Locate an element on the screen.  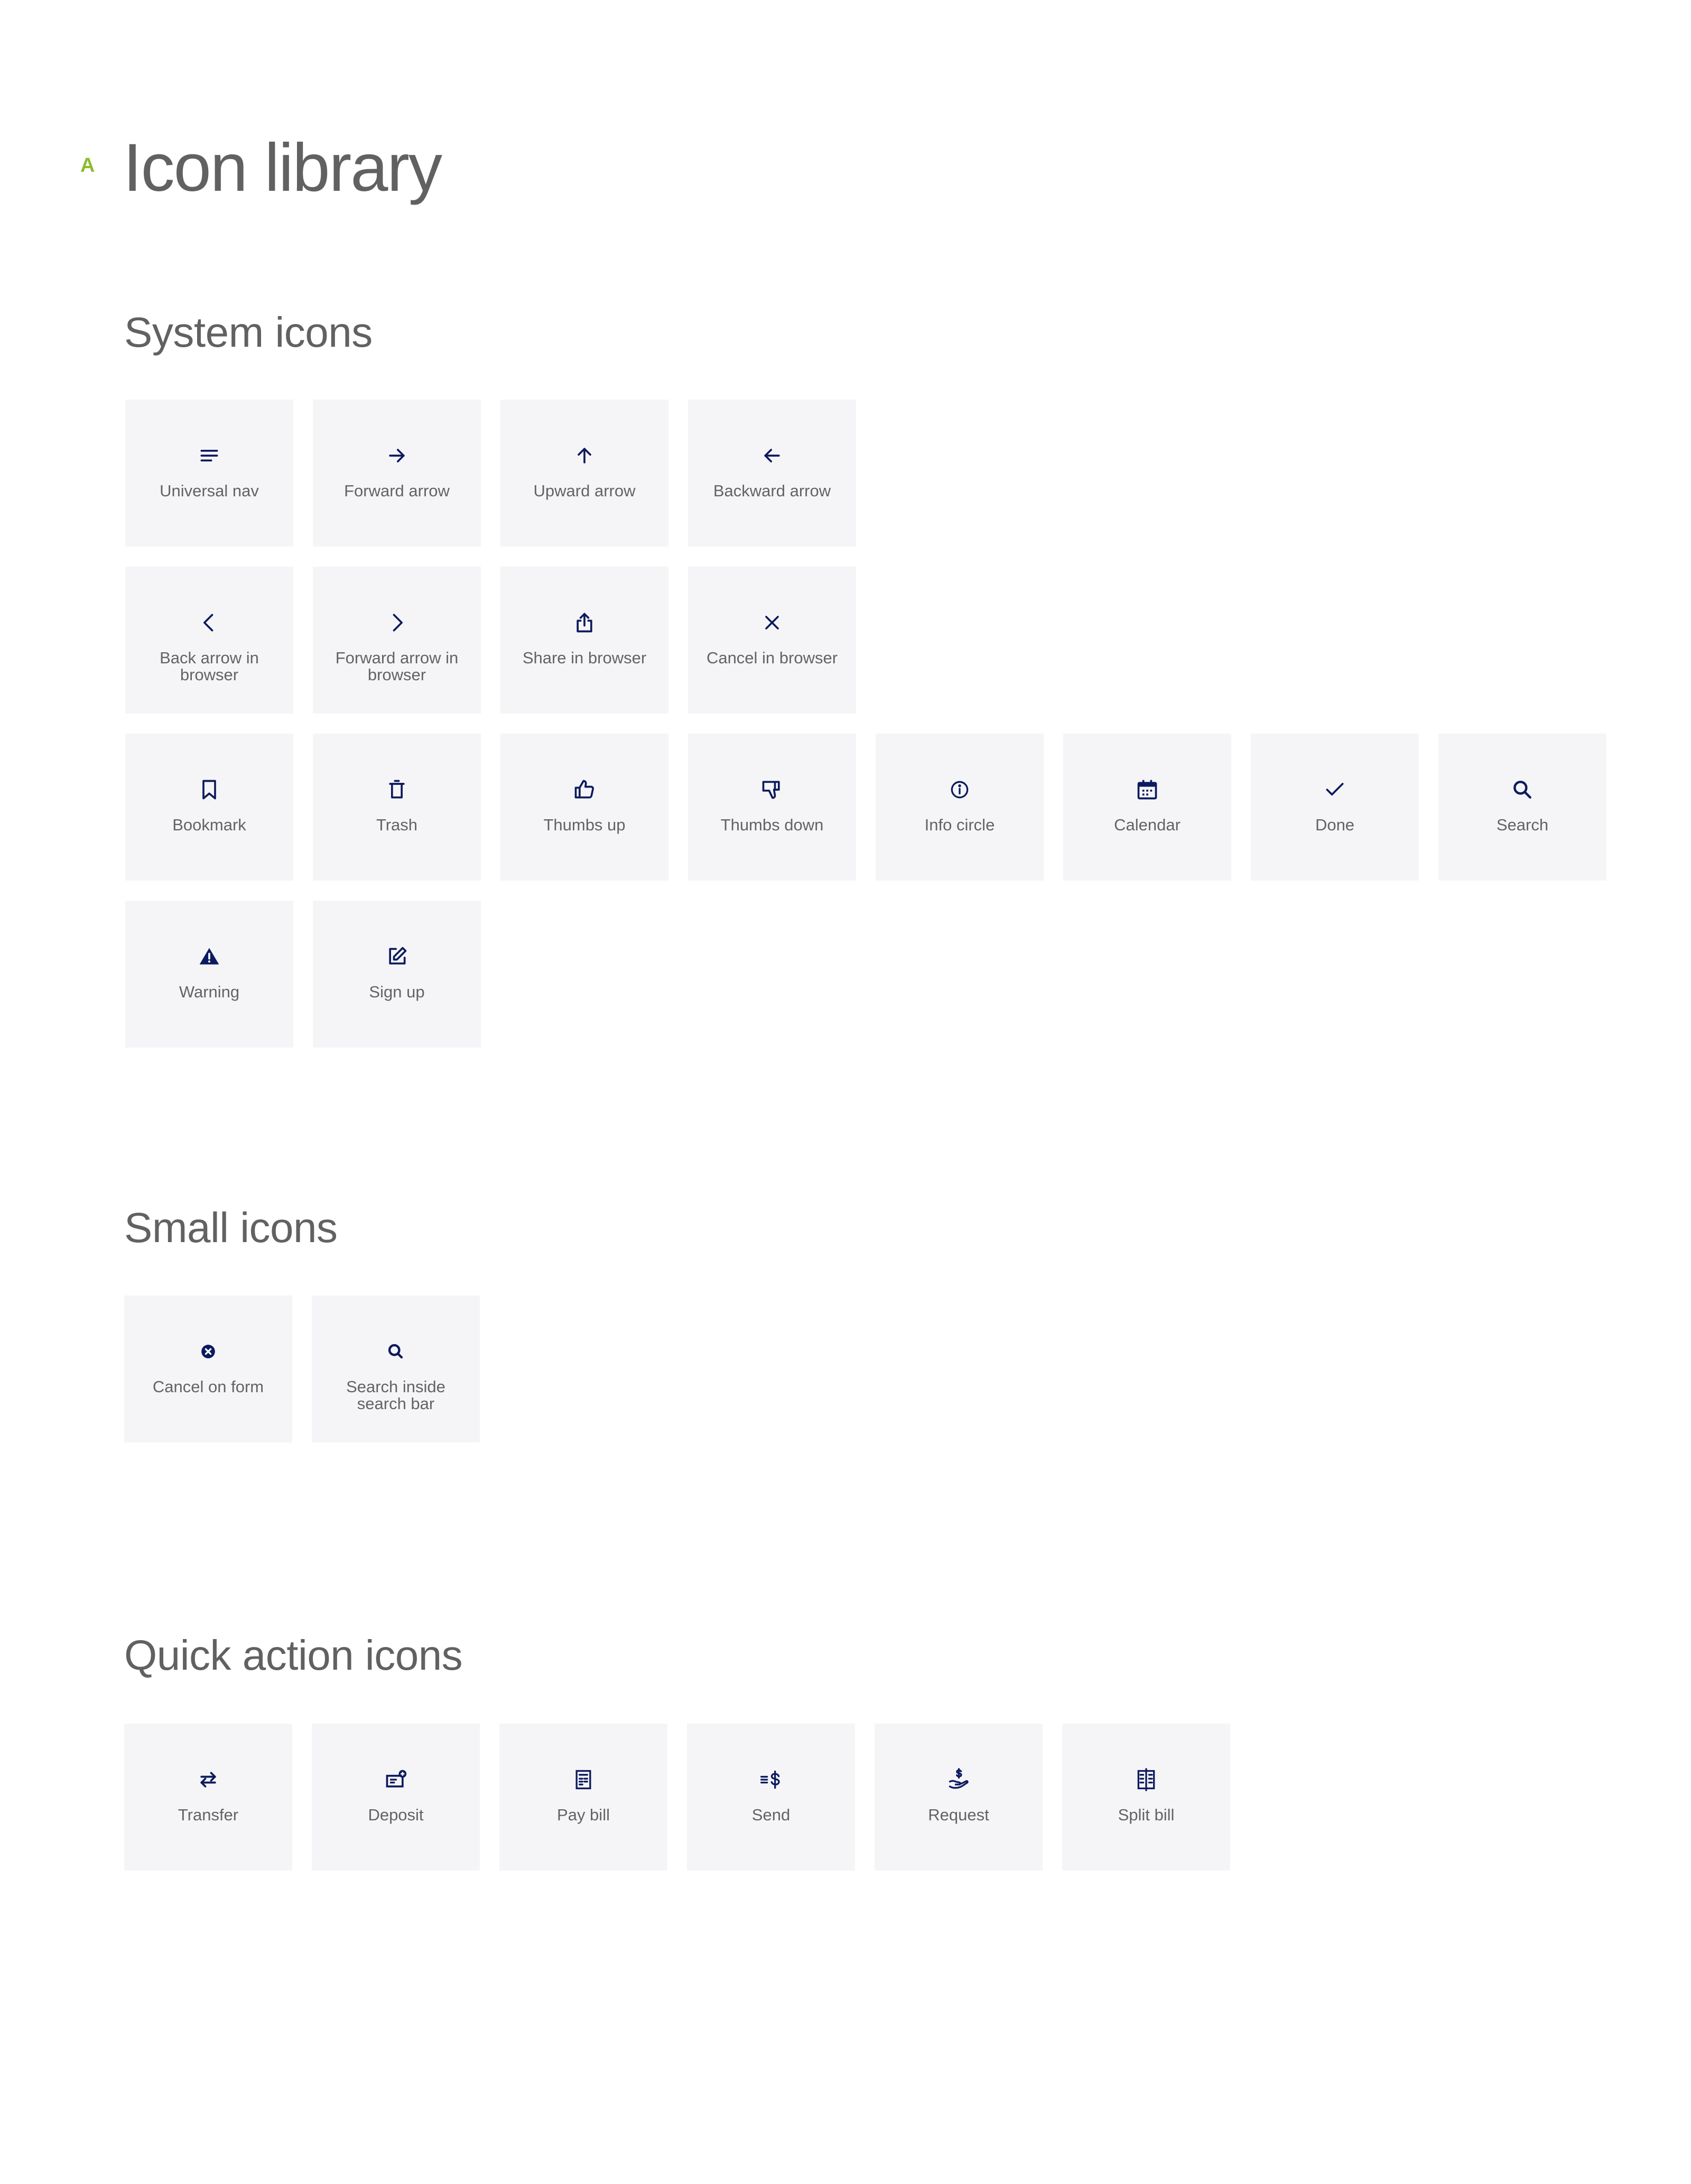
calendar-icon is located at coordinates (1147, 790).